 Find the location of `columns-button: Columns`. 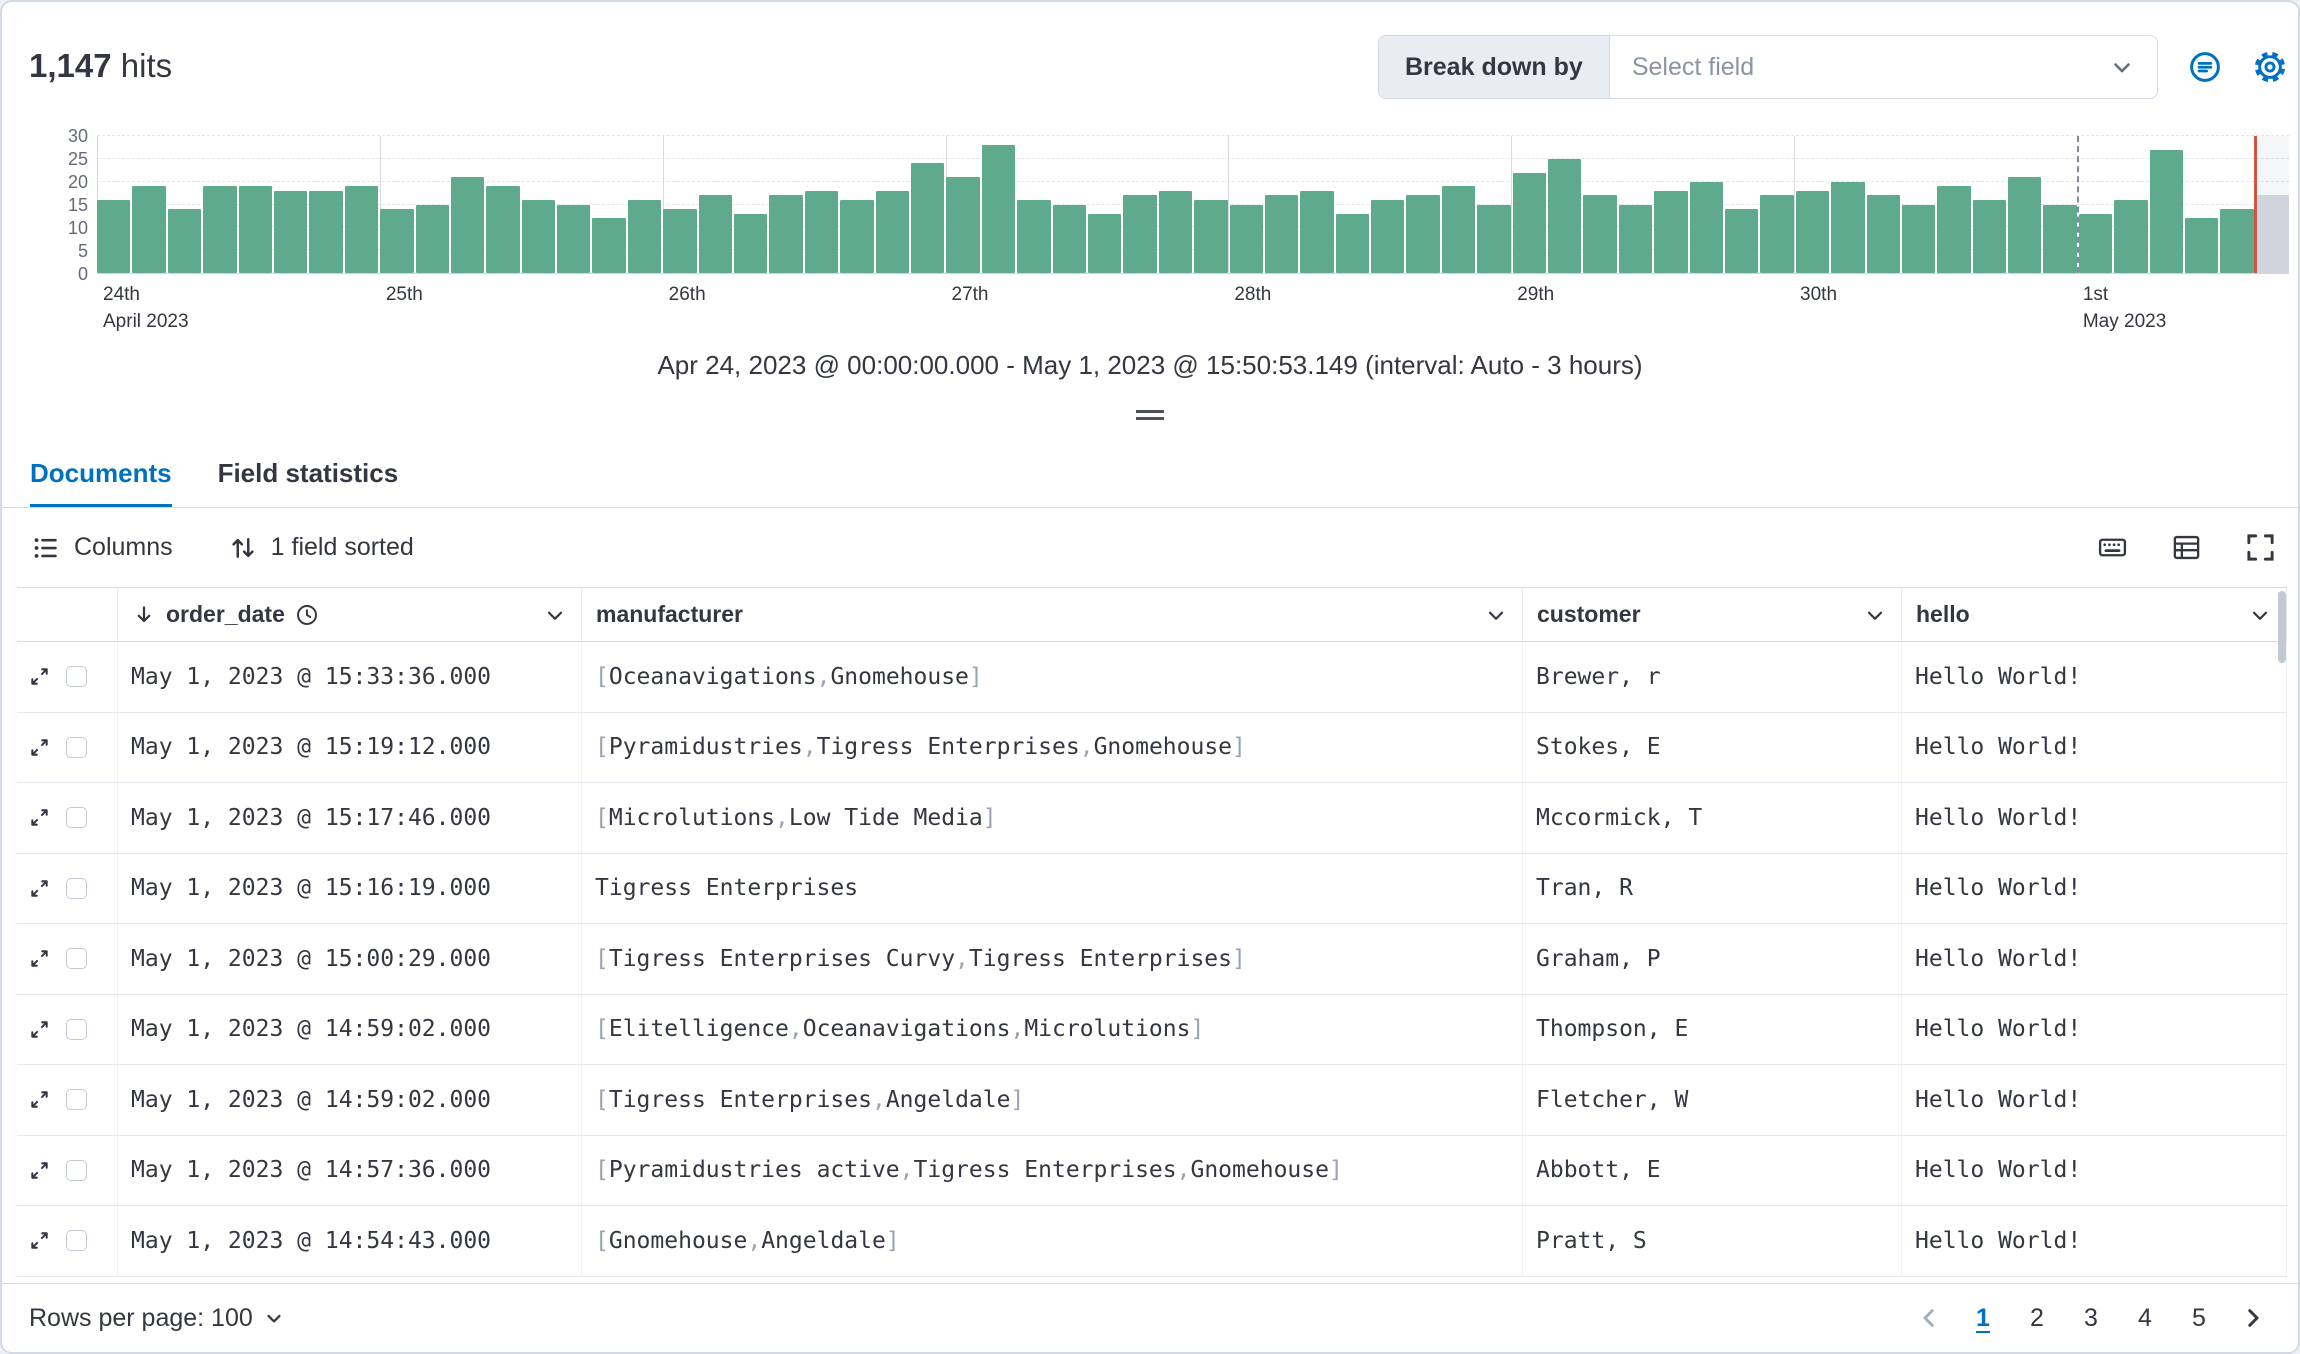

columns-button: Columns is located at coordinates (102, 547).